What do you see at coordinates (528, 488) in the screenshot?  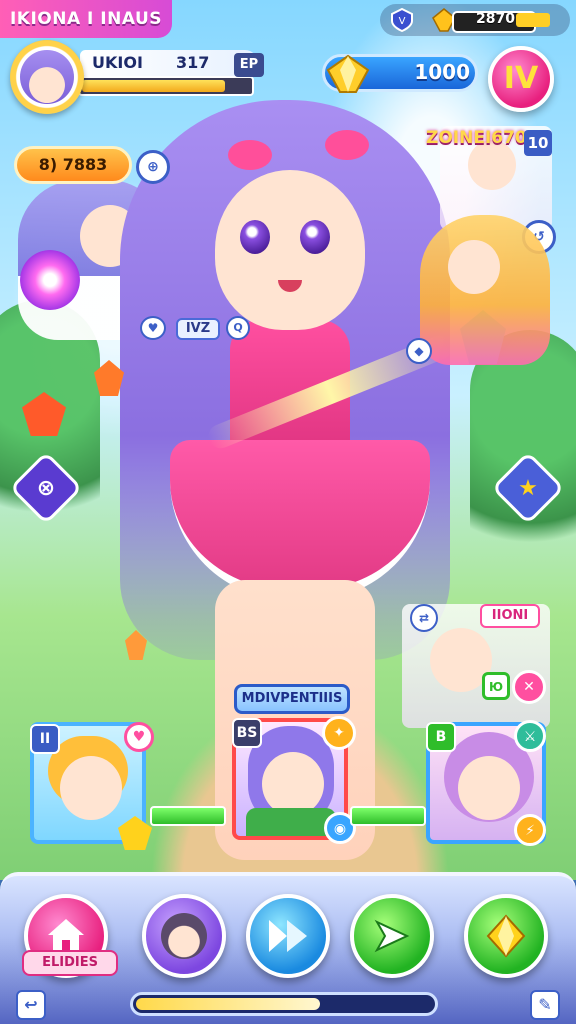 I see `star-icon: ★` at bounding box center [528, 488].